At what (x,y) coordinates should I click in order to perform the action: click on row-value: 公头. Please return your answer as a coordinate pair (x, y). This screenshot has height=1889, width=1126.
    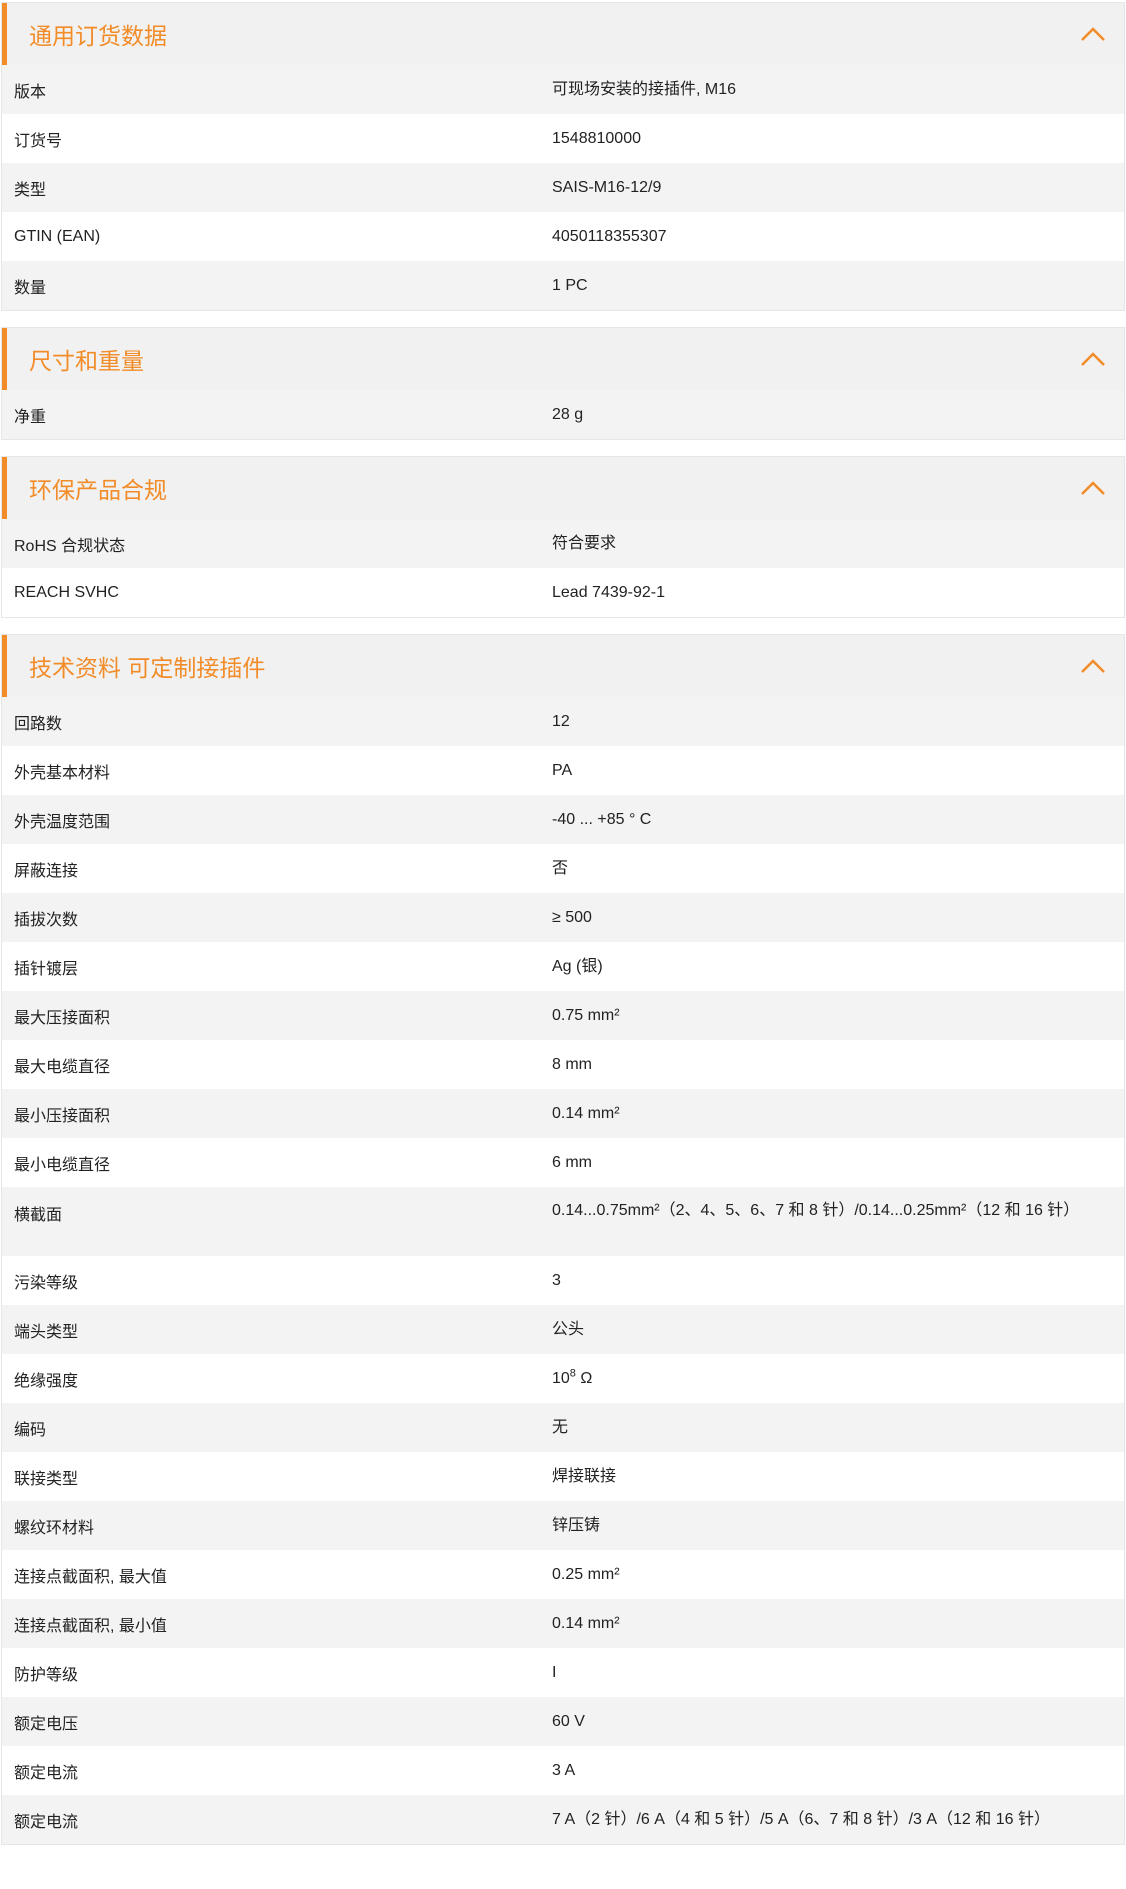
    Looking at the image, I should click on (568, 1329).